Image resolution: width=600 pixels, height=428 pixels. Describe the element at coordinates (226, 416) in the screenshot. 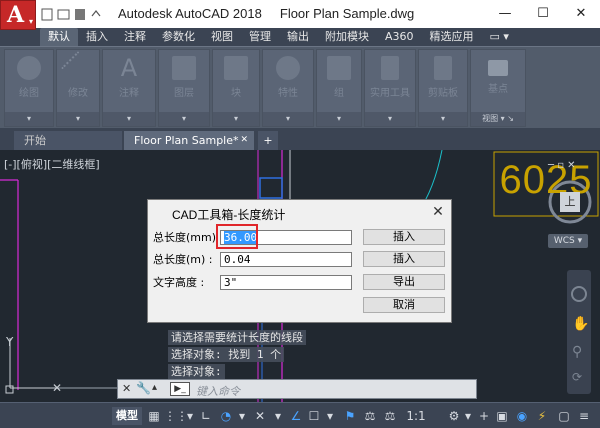

I see `polar-icon: ◔` at that location.